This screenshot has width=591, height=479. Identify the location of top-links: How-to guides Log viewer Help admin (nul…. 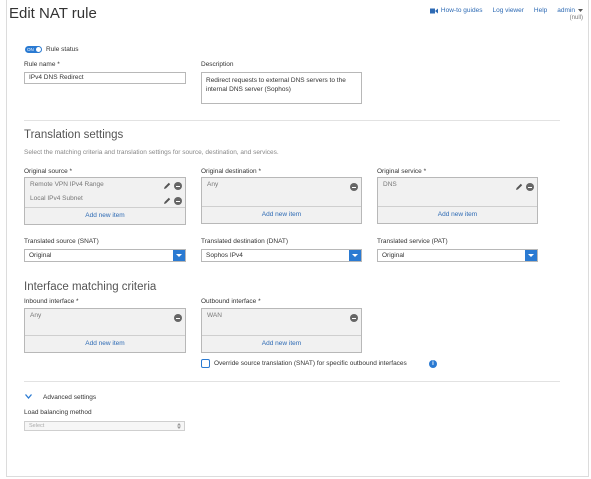
(506, 14).